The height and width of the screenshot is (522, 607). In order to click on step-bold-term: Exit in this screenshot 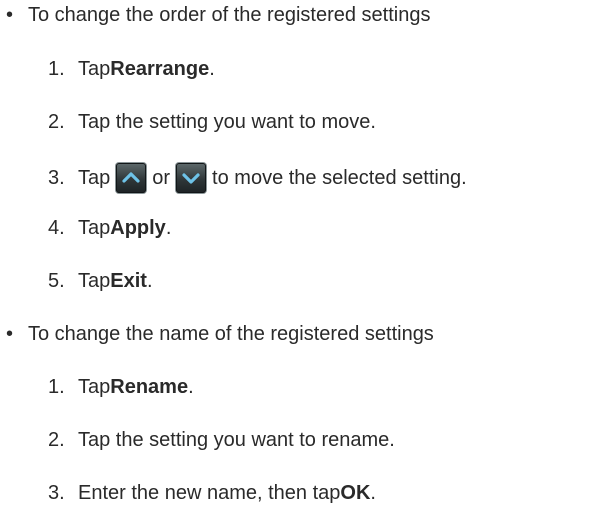, I will do `click(128, 281)`.